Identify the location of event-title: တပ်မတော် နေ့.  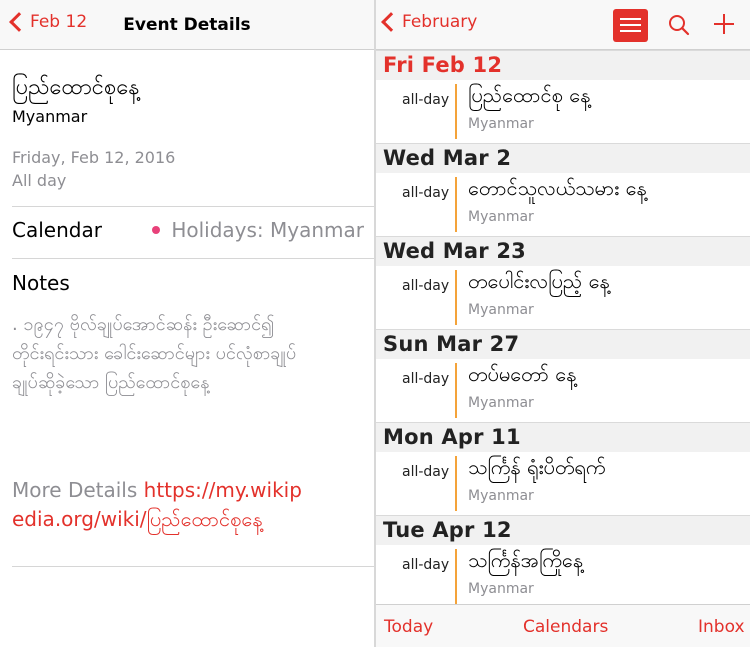
(522, 374).